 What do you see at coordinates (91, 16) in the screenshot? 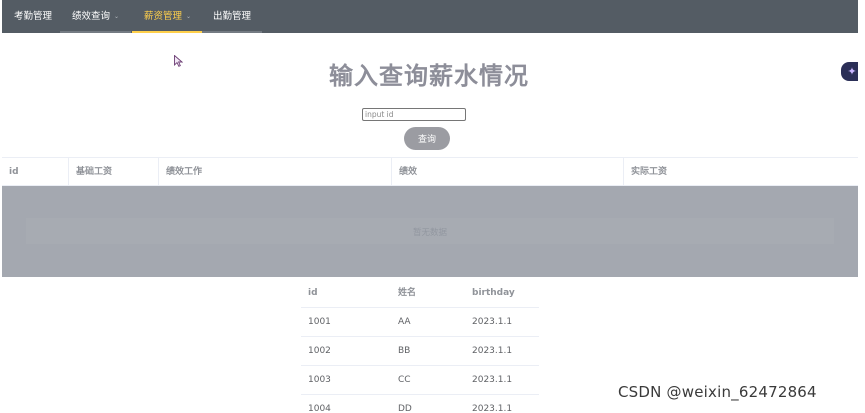
I see `nav-item-label: 绩效查询` at bounding box center [91, 16].